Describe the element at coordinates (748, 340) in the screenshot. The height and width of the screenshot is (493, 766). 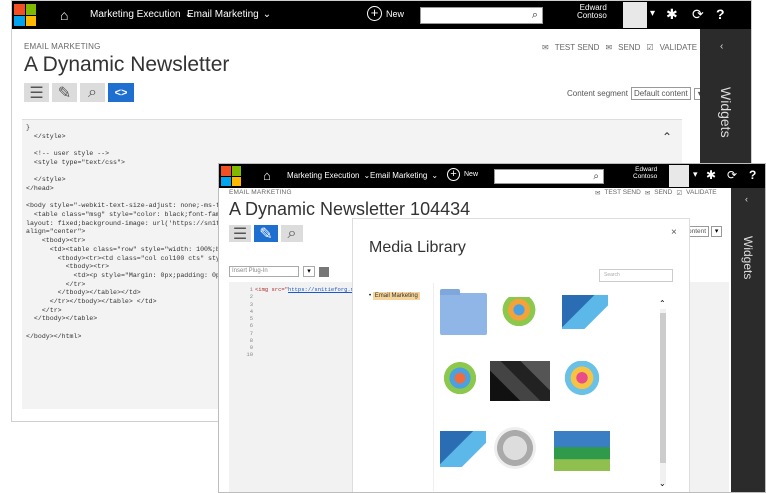
I see `widgets-panel: ‹ Widgets` at that location.